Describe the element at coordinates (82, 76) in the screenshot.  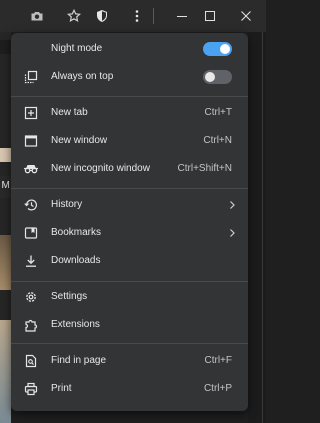
I see `menu-item-label: Always on top` at that location.